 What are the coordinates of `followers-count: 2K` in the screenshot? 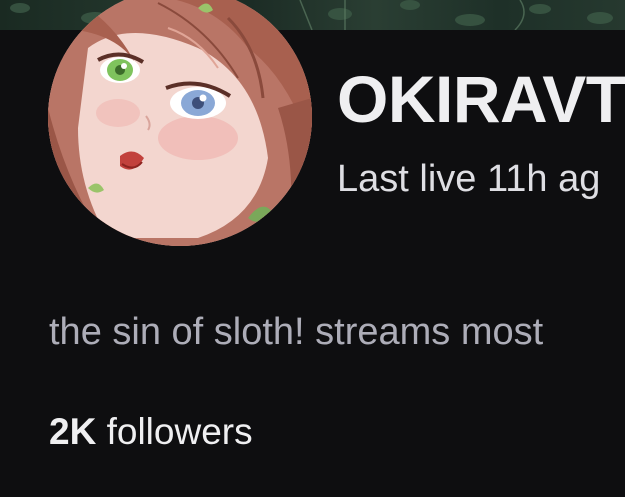 It's located at (73, 431).